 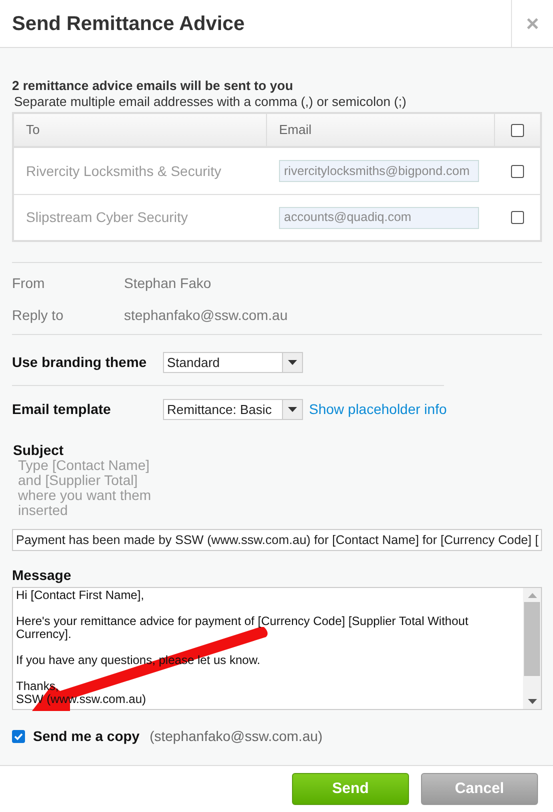 What do you see at coordinates (168, 283) in the screenshot?
I see `sender-name: Stephan Fako` at bounding box center [168, 283].